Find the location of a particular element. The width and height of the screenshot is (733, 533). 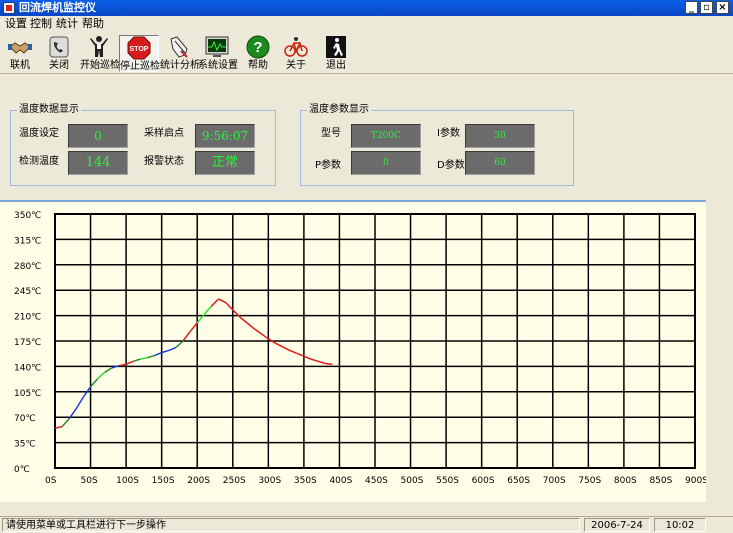

stop-sign-icon: STOP is located at coordinates (139, 48).